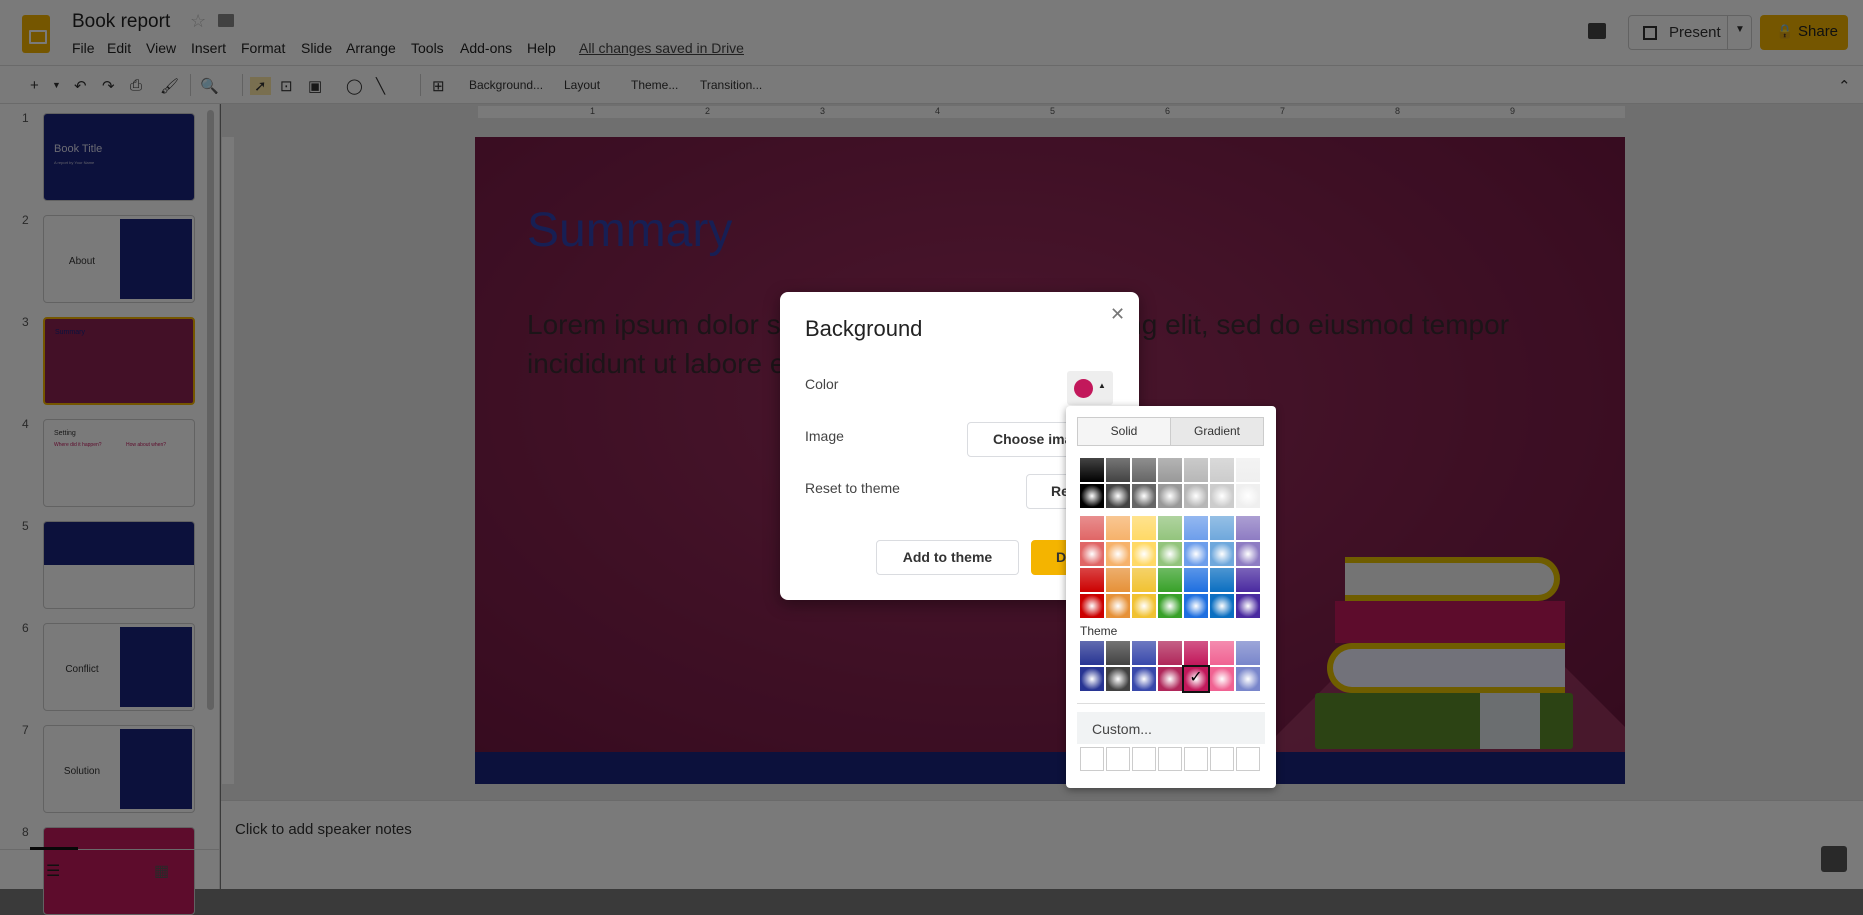 The width and height of the screenshot is (1863, 915). What do you see at coordinates (119, 565) in the screenshot?
I see `slide-thumbnail` at bounding box center [119, 565].